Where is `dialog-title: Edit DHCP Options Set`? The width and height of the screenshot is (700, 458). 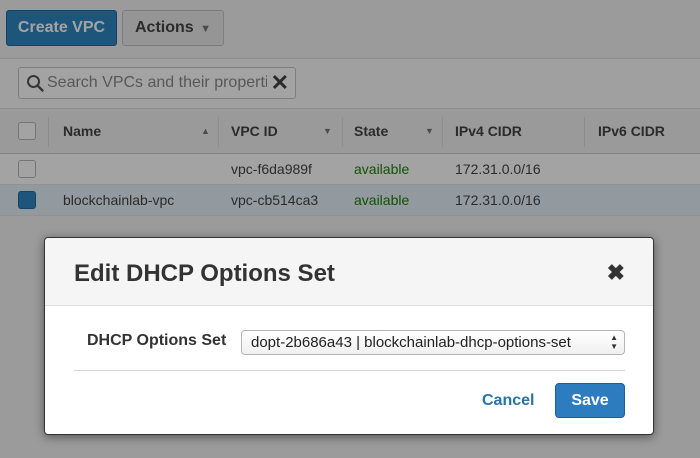
dialog-title: Edit DHCP Options Set is located at coordinates (204, 273).